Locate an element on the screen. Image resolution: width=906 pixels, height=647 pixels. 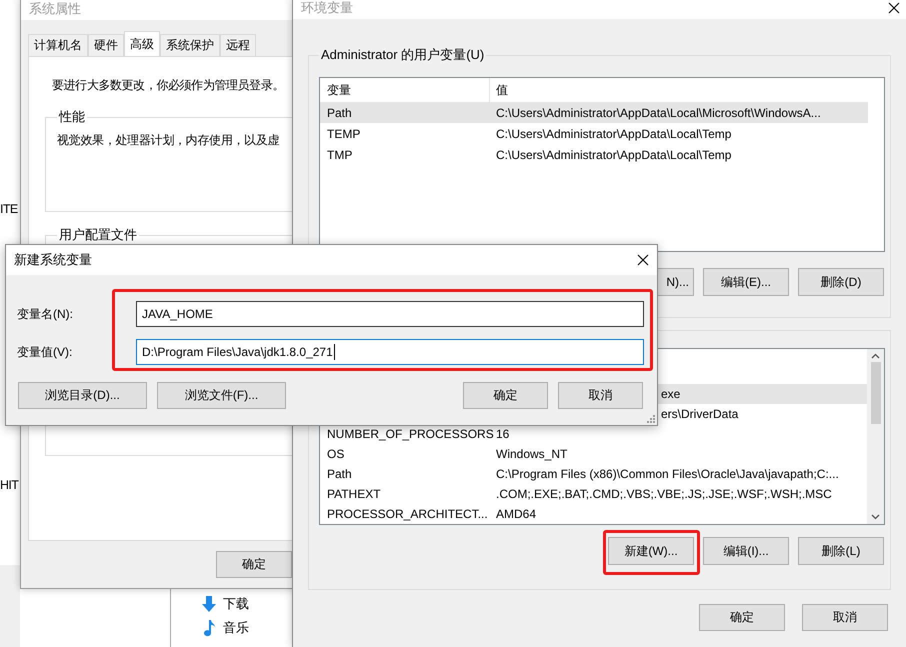
tab: 计算机名 is located at coordinates (58, 45).